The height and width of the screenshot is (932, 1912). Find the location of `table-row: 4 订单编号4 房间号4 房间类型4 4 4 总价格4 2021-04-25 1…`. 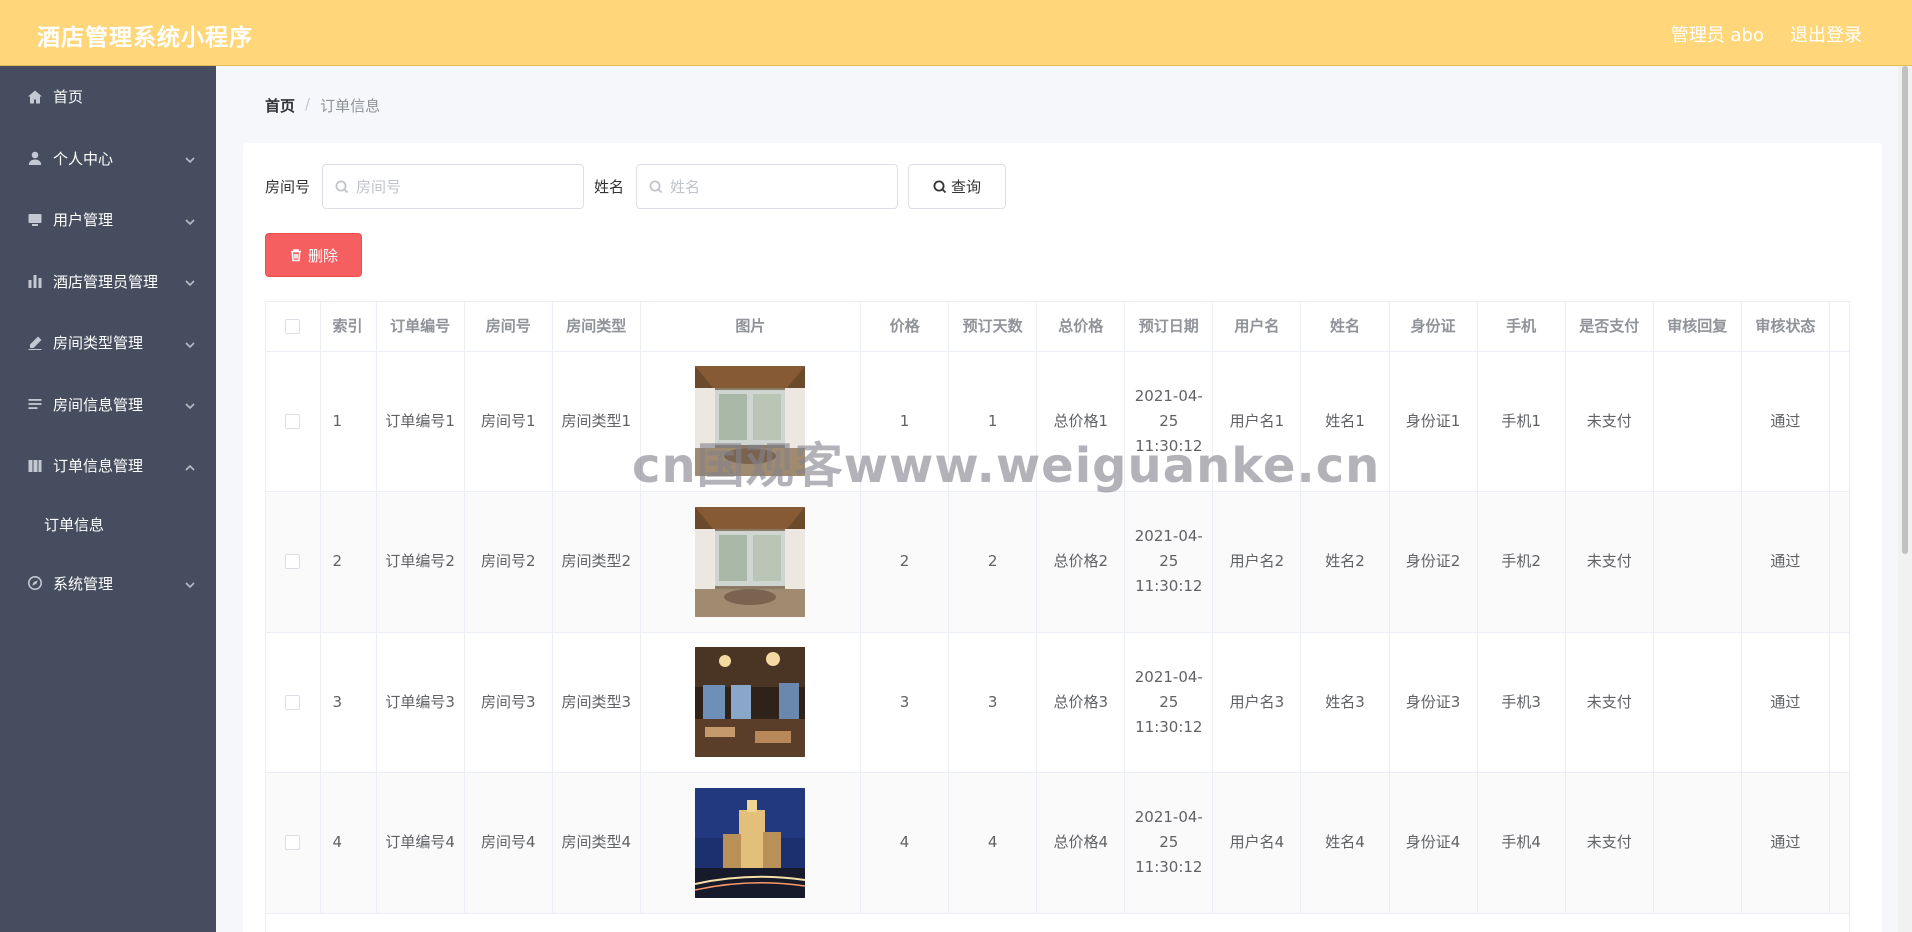

table-row: 4 订单编号4 房间号4 房间类型4 4 4 总价格4 2021-04-25 1… is located at coordinates (1057, 843).